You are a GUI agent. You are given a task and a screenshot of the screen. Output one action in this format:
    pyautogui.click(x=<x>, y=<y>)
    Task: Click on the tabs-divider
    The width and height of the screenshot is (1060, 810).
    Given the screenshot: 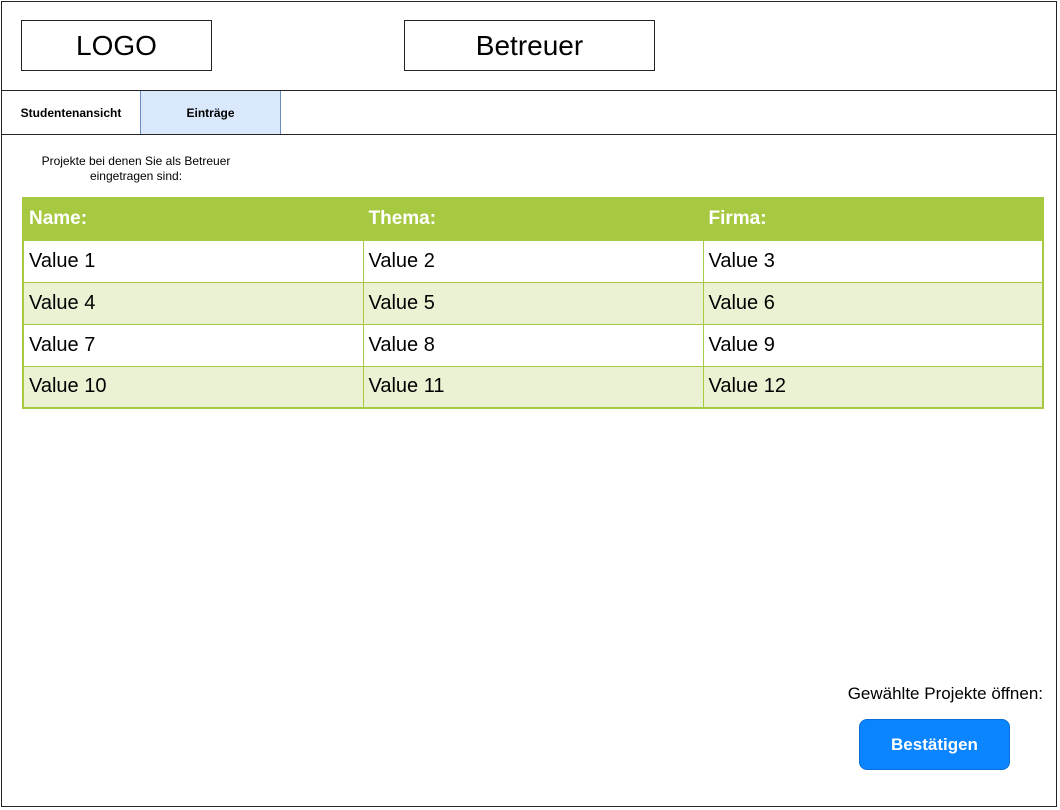 What is the action you would take?
    pyautogui.click(x=529, y=134)
    